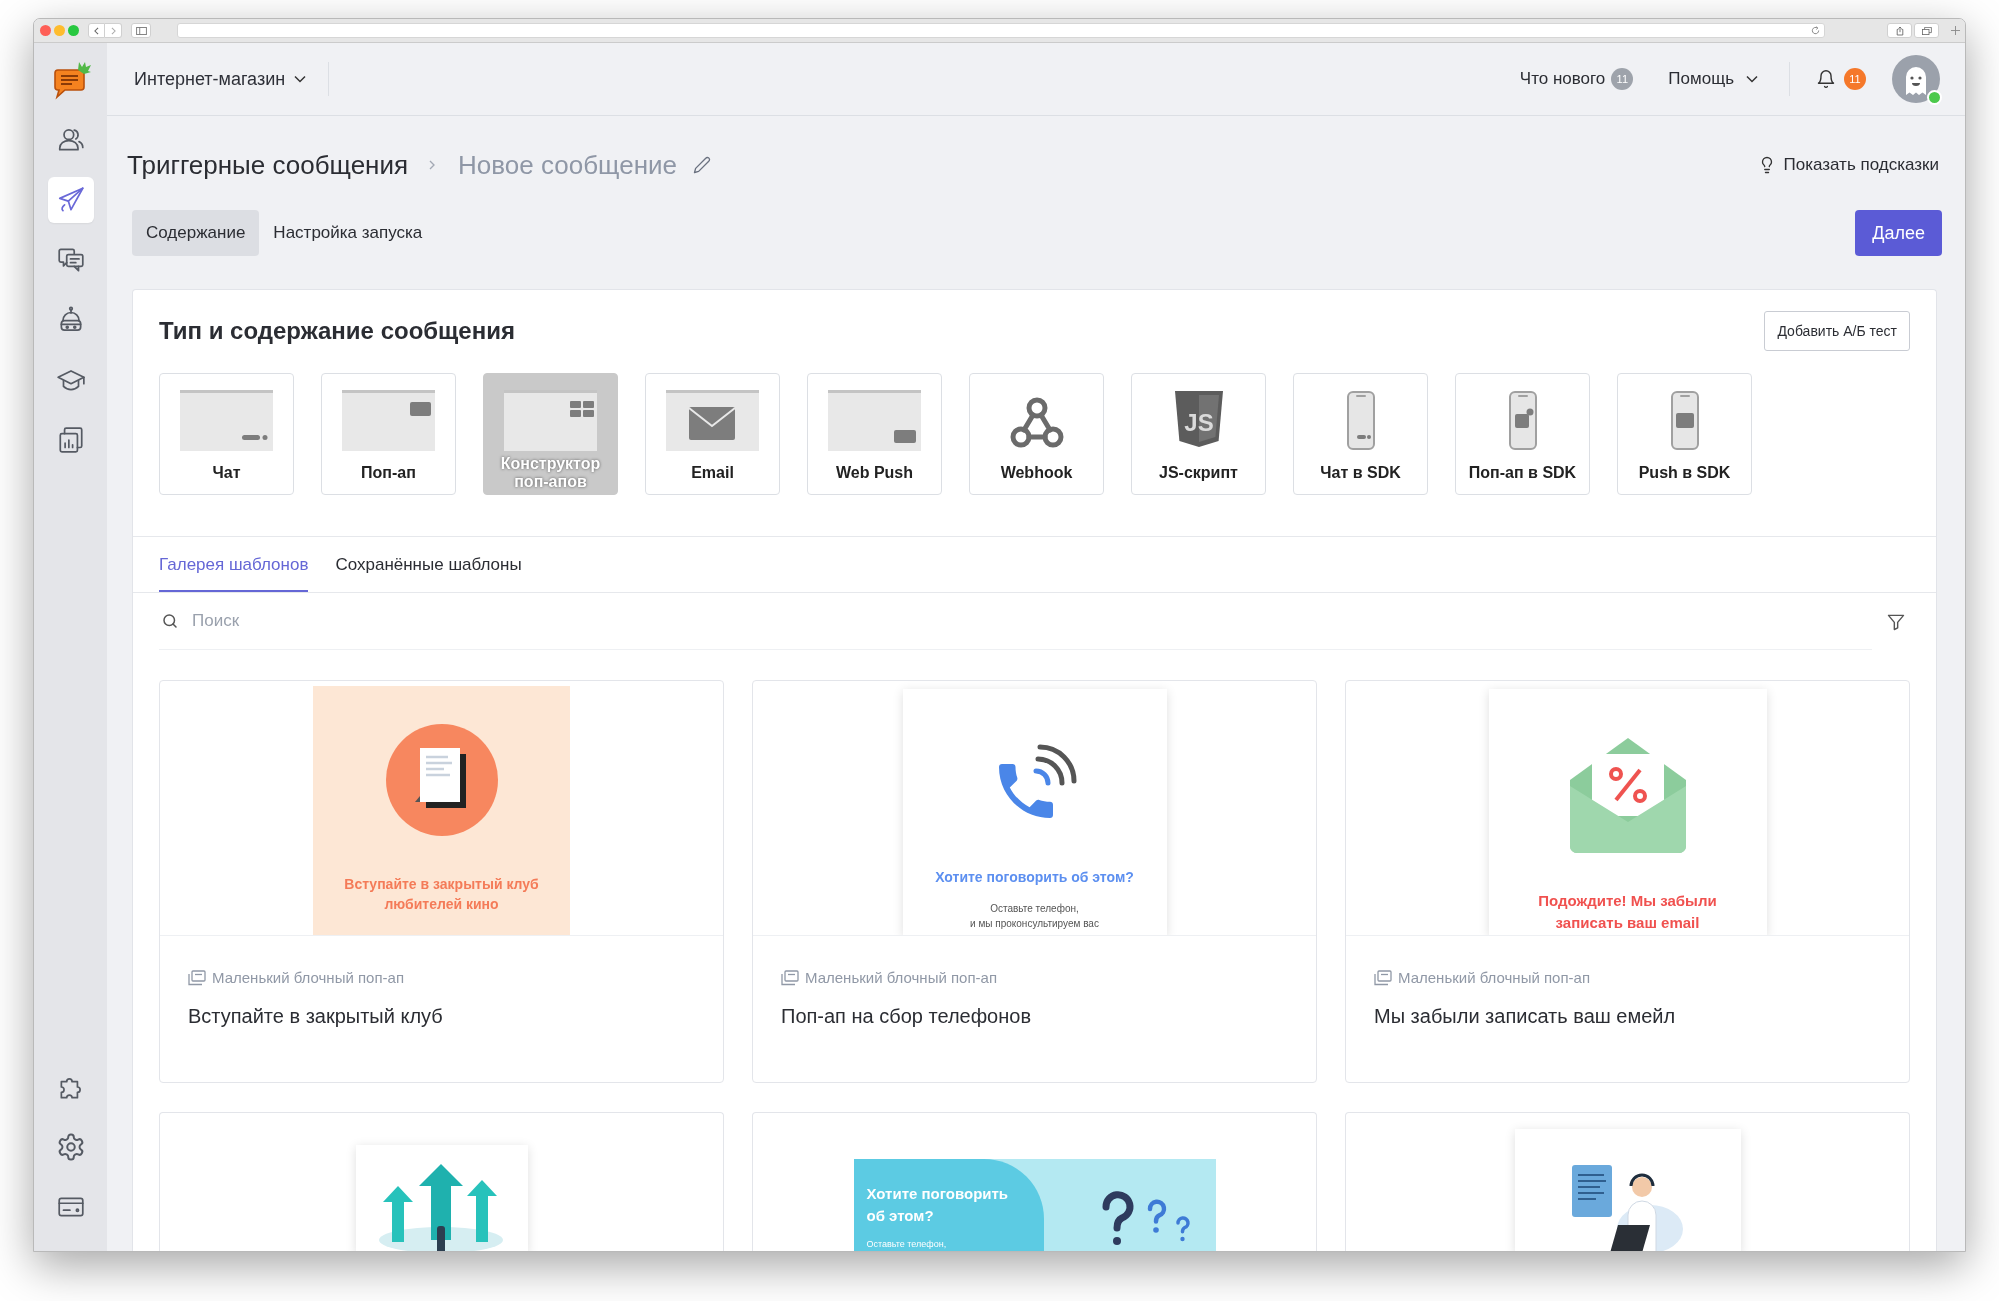  What do you see at coordinates (1815, 30) in the screenshot?
I see `reload-icon` at bounding box center [1815, 30].